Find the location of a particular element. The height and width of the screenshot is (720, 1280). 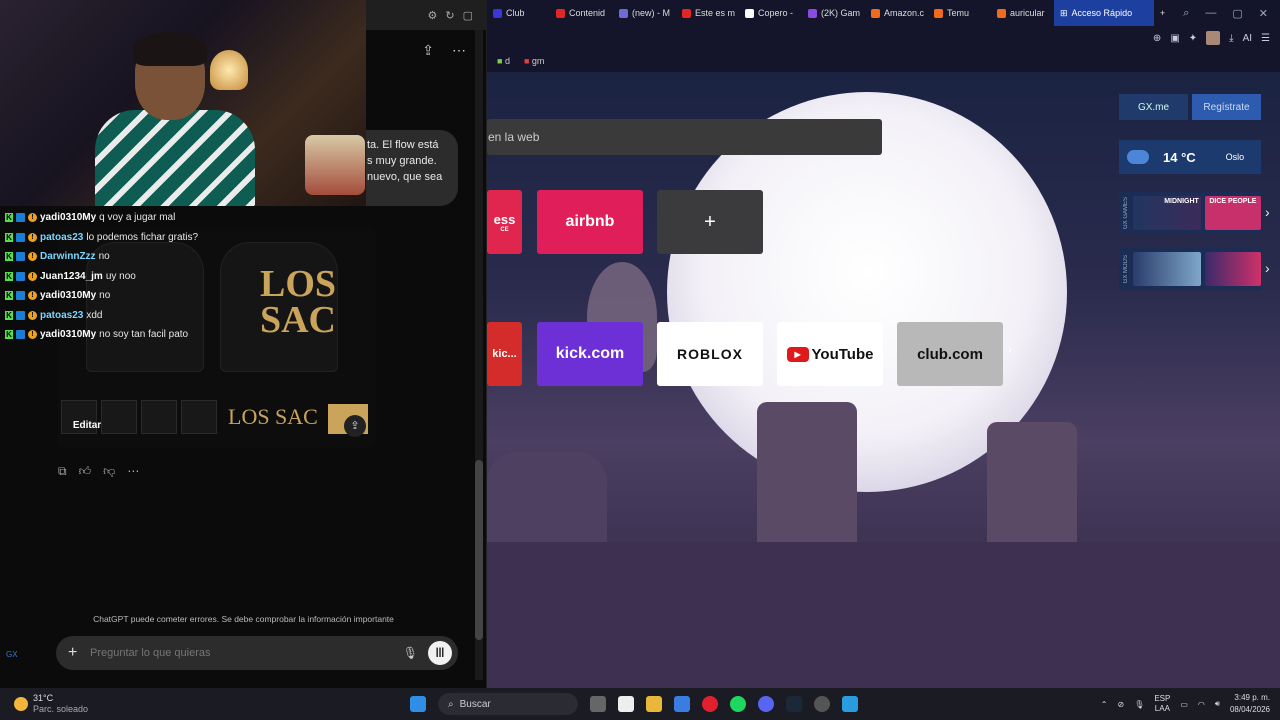

time: 3:49 p. m. is located at coordinates (1252, 697).